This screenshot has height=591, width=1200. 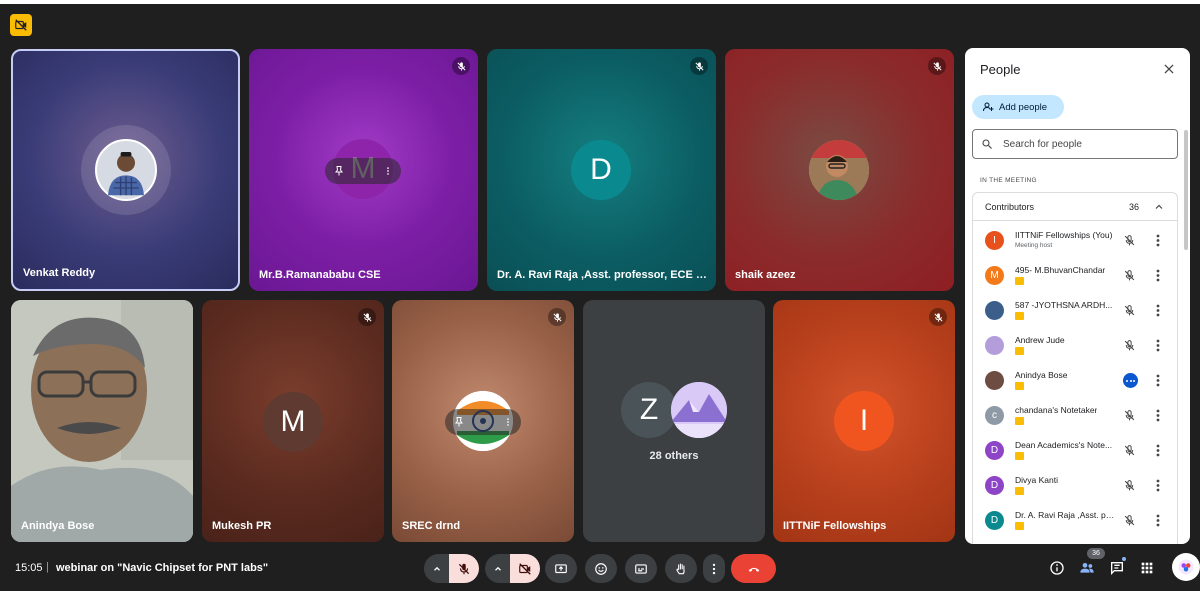 What do you see at coordinates (1040, 340) in the screenshot?
I see `participant-name: Andrew Jude` at bounding box center [1040, 340].